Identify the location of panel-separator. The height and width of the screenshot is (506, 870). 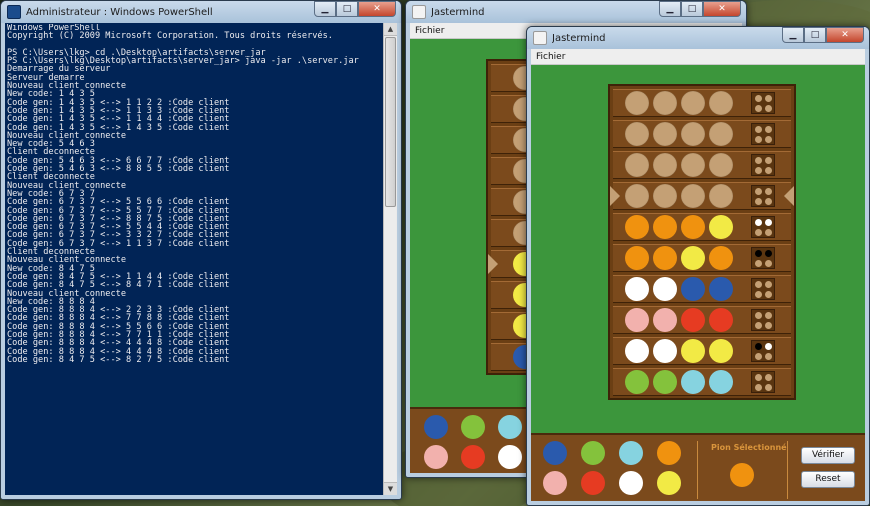
(697, 470).